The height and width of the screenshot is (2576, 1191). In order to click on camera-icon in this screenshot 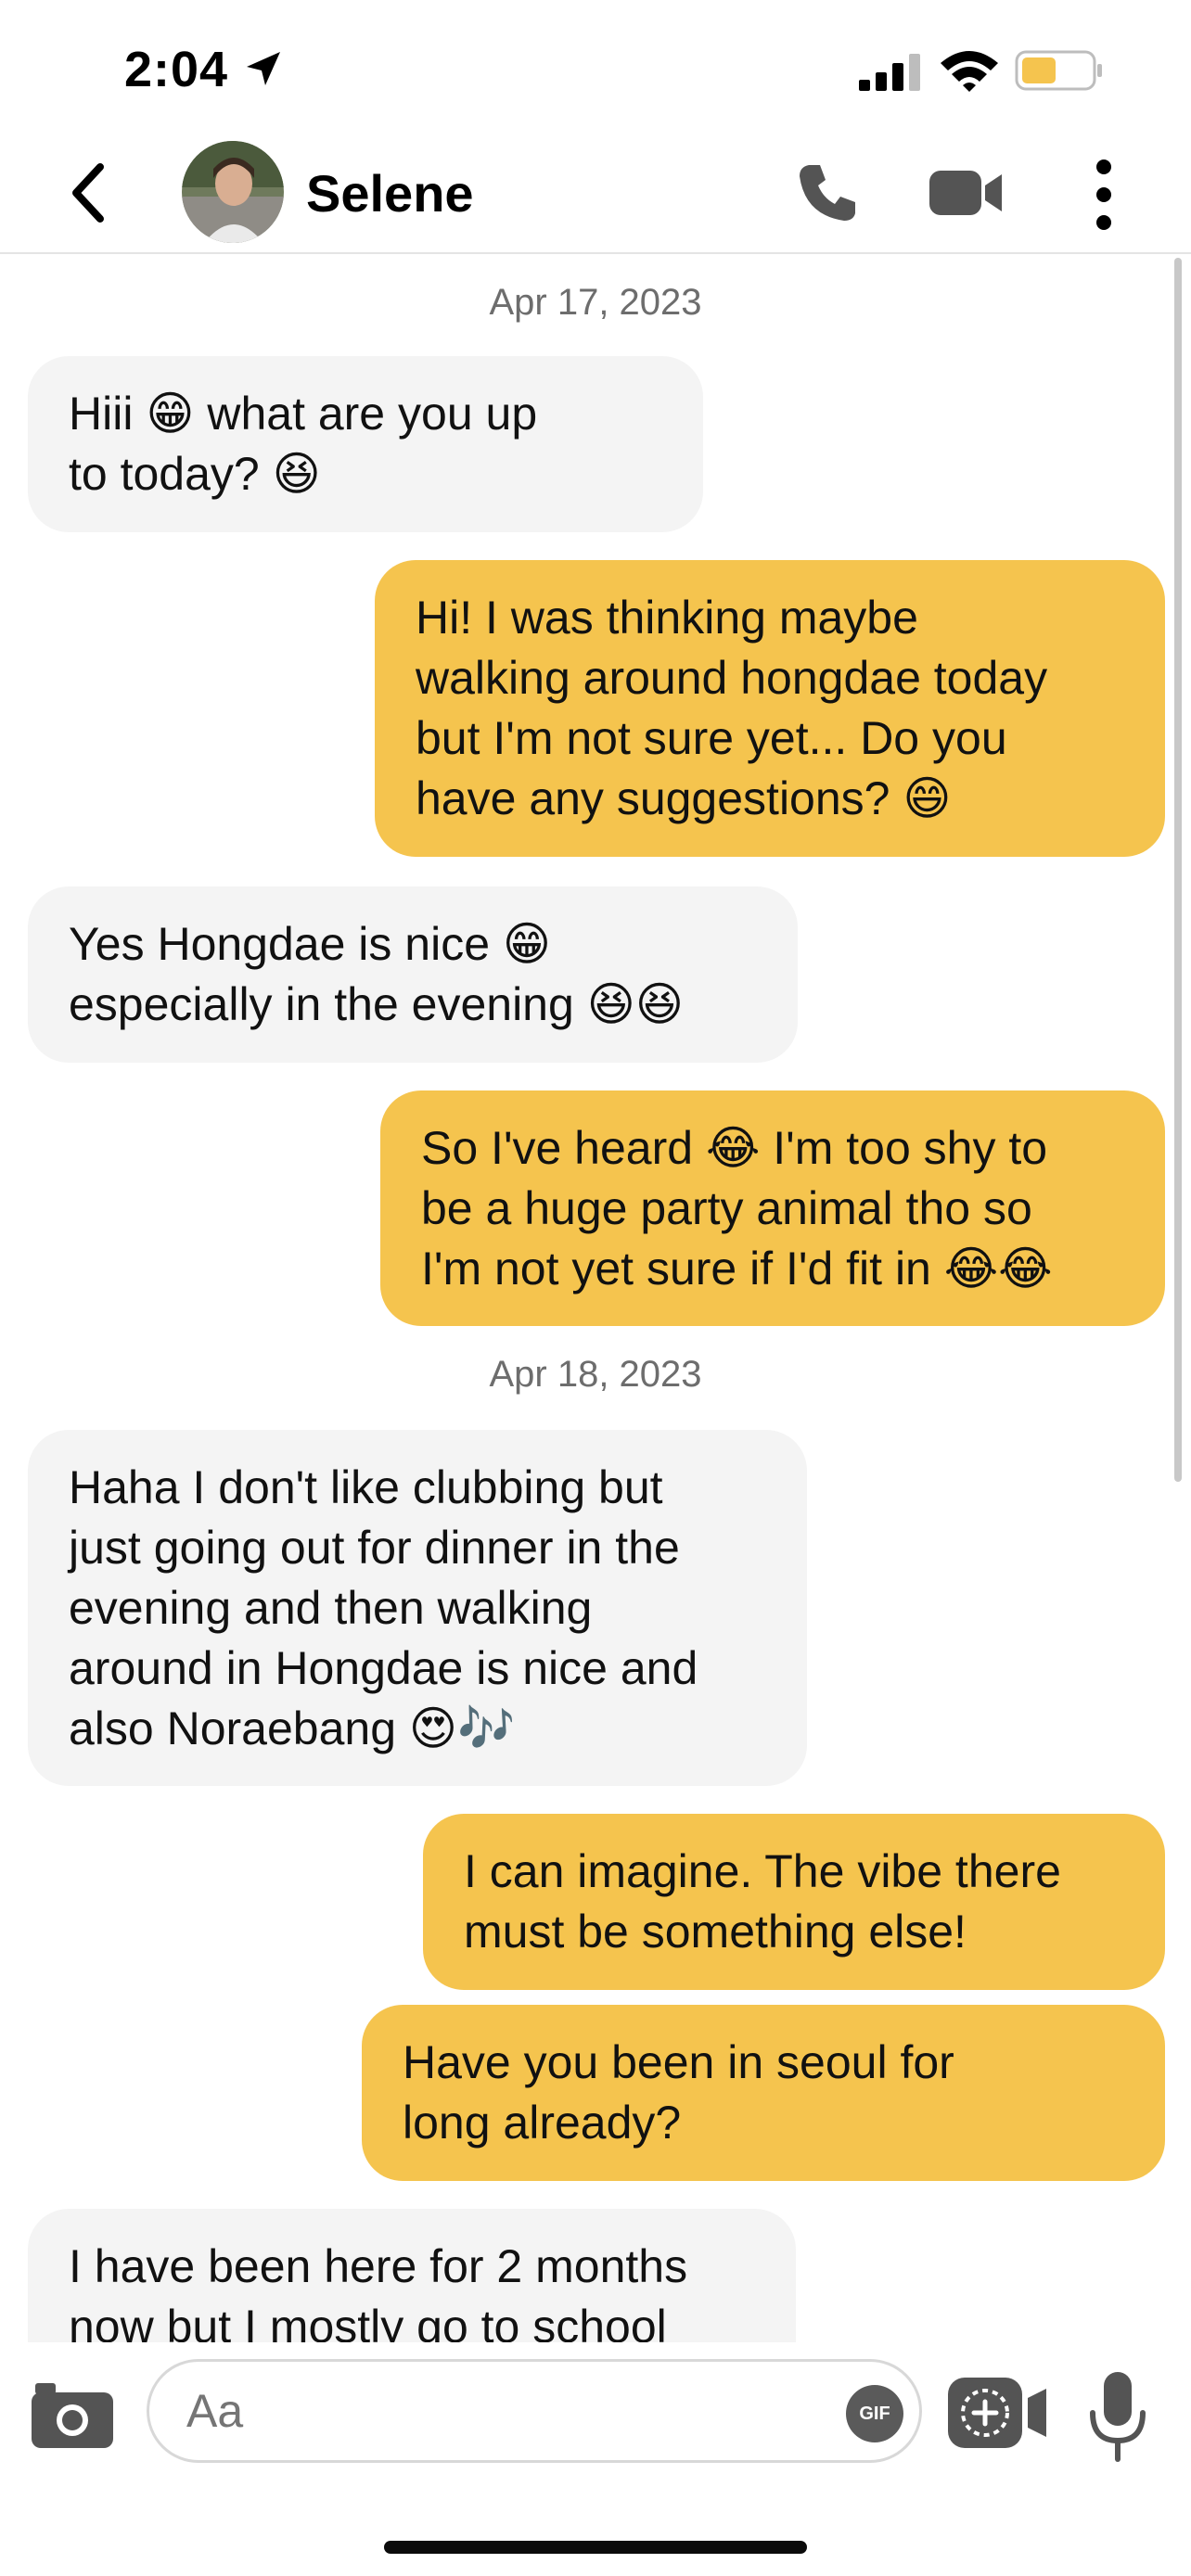, I will do `click(72, 2414)`.